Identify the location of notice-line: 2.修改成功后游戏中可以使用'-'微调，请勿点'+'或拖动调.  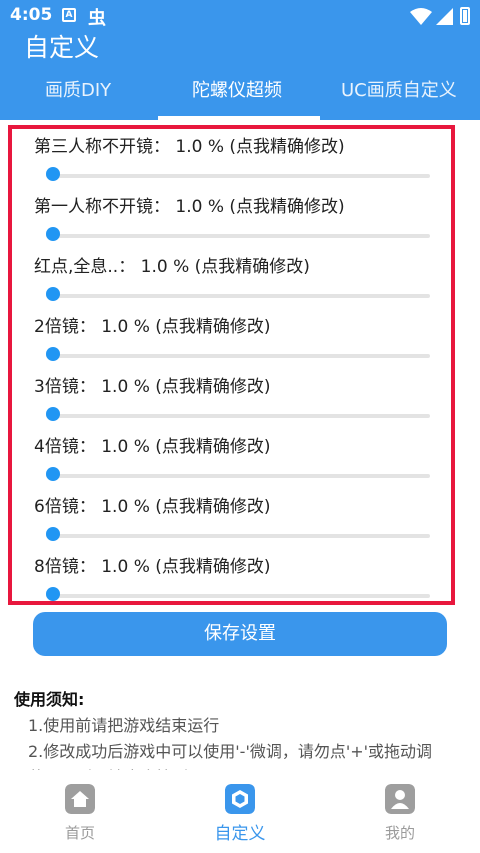
(230, 751).